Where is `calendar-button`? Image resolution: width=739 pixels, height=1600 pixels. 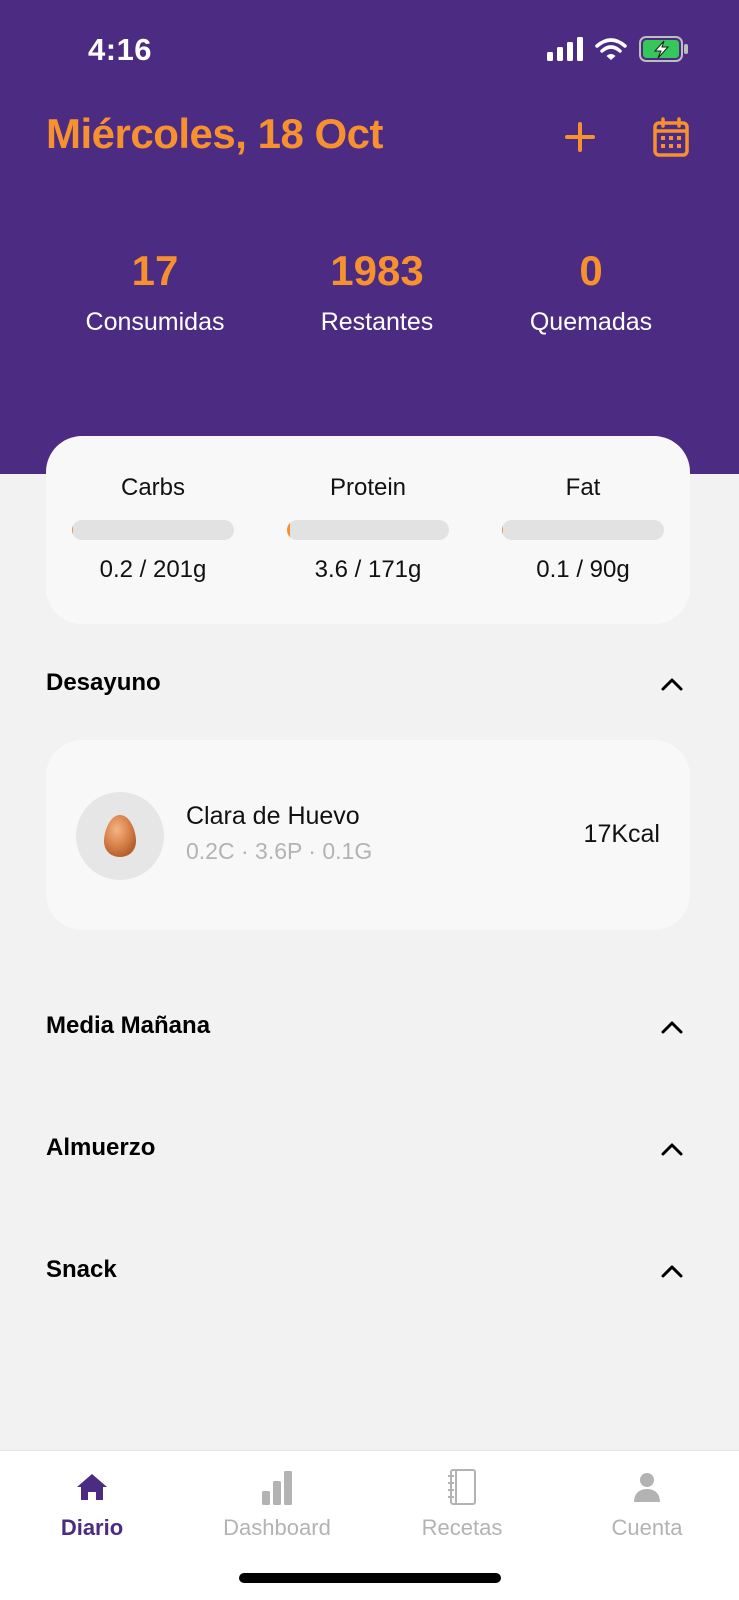 calendar-button is located at coordinates (671, 137).